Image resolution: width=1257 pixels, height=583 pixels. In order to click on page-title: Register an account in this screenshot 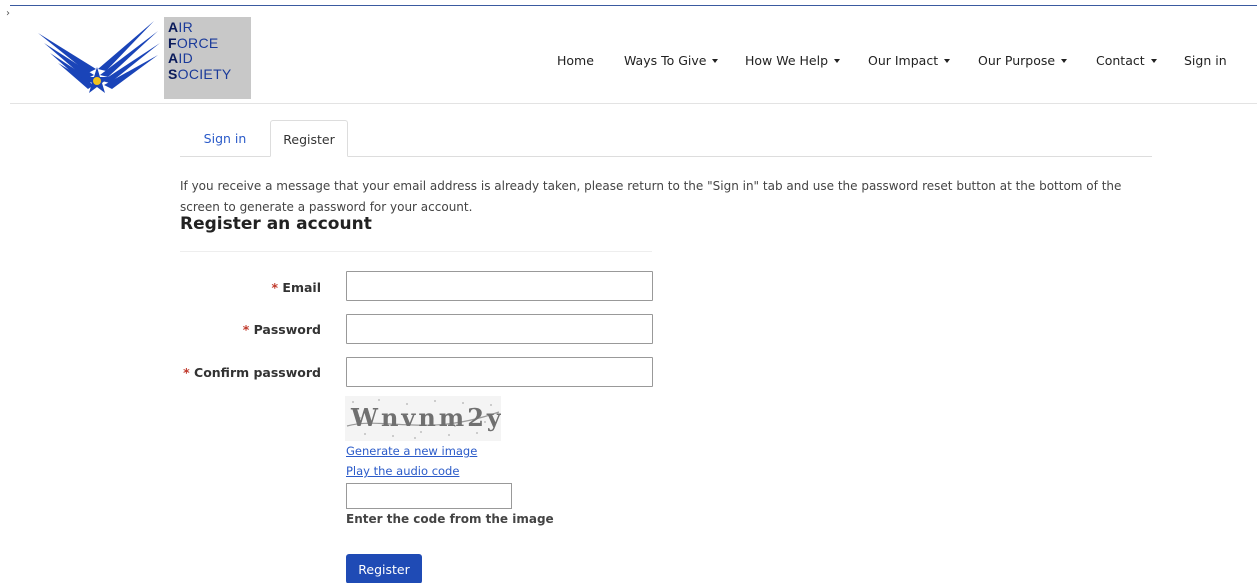, I will do `click(276, 224)`.